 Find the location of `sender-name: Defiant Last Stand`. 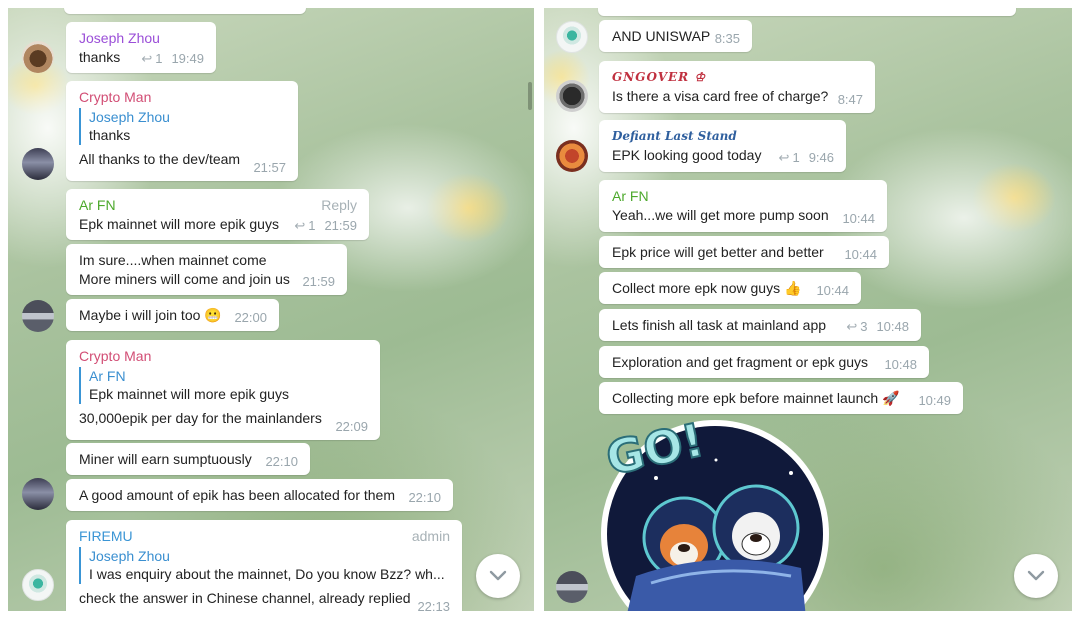

sender-name: Defiant Last Stand is located at coordinates (722, 136).